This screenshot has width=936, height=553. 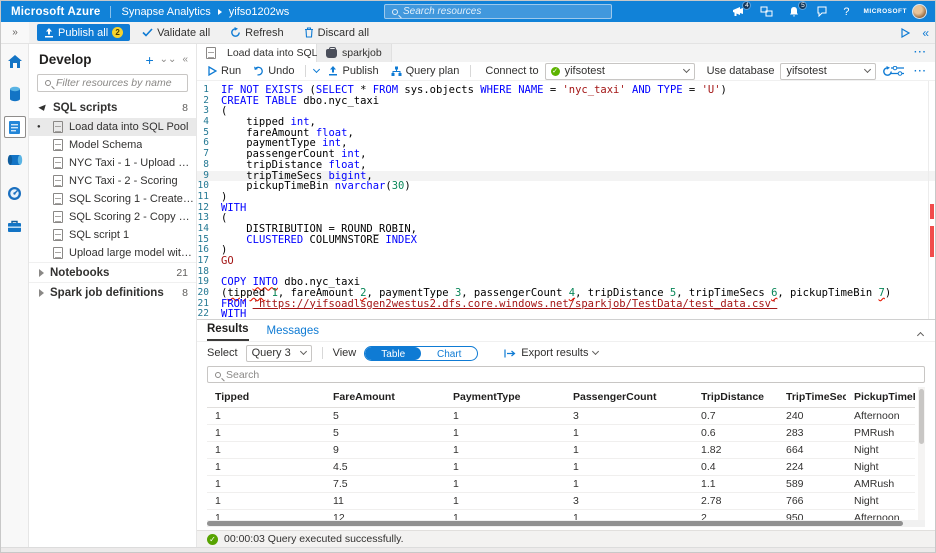 I want to click on horizontal-scrollbar, so click(x=566, y=523).